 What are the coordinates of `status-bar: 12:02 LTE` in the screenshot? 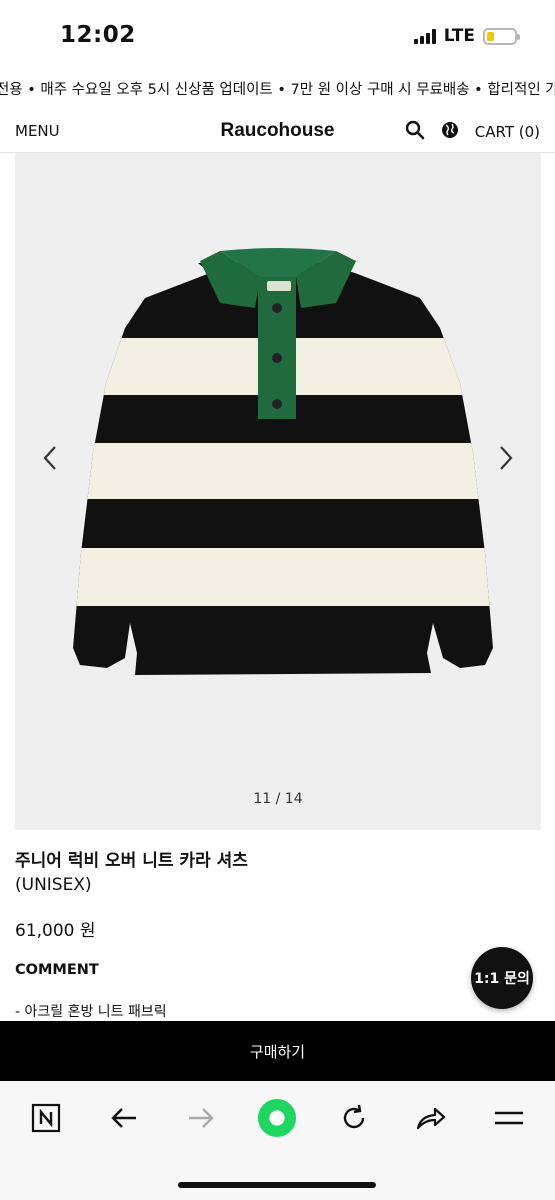 It's located at (277, 35).